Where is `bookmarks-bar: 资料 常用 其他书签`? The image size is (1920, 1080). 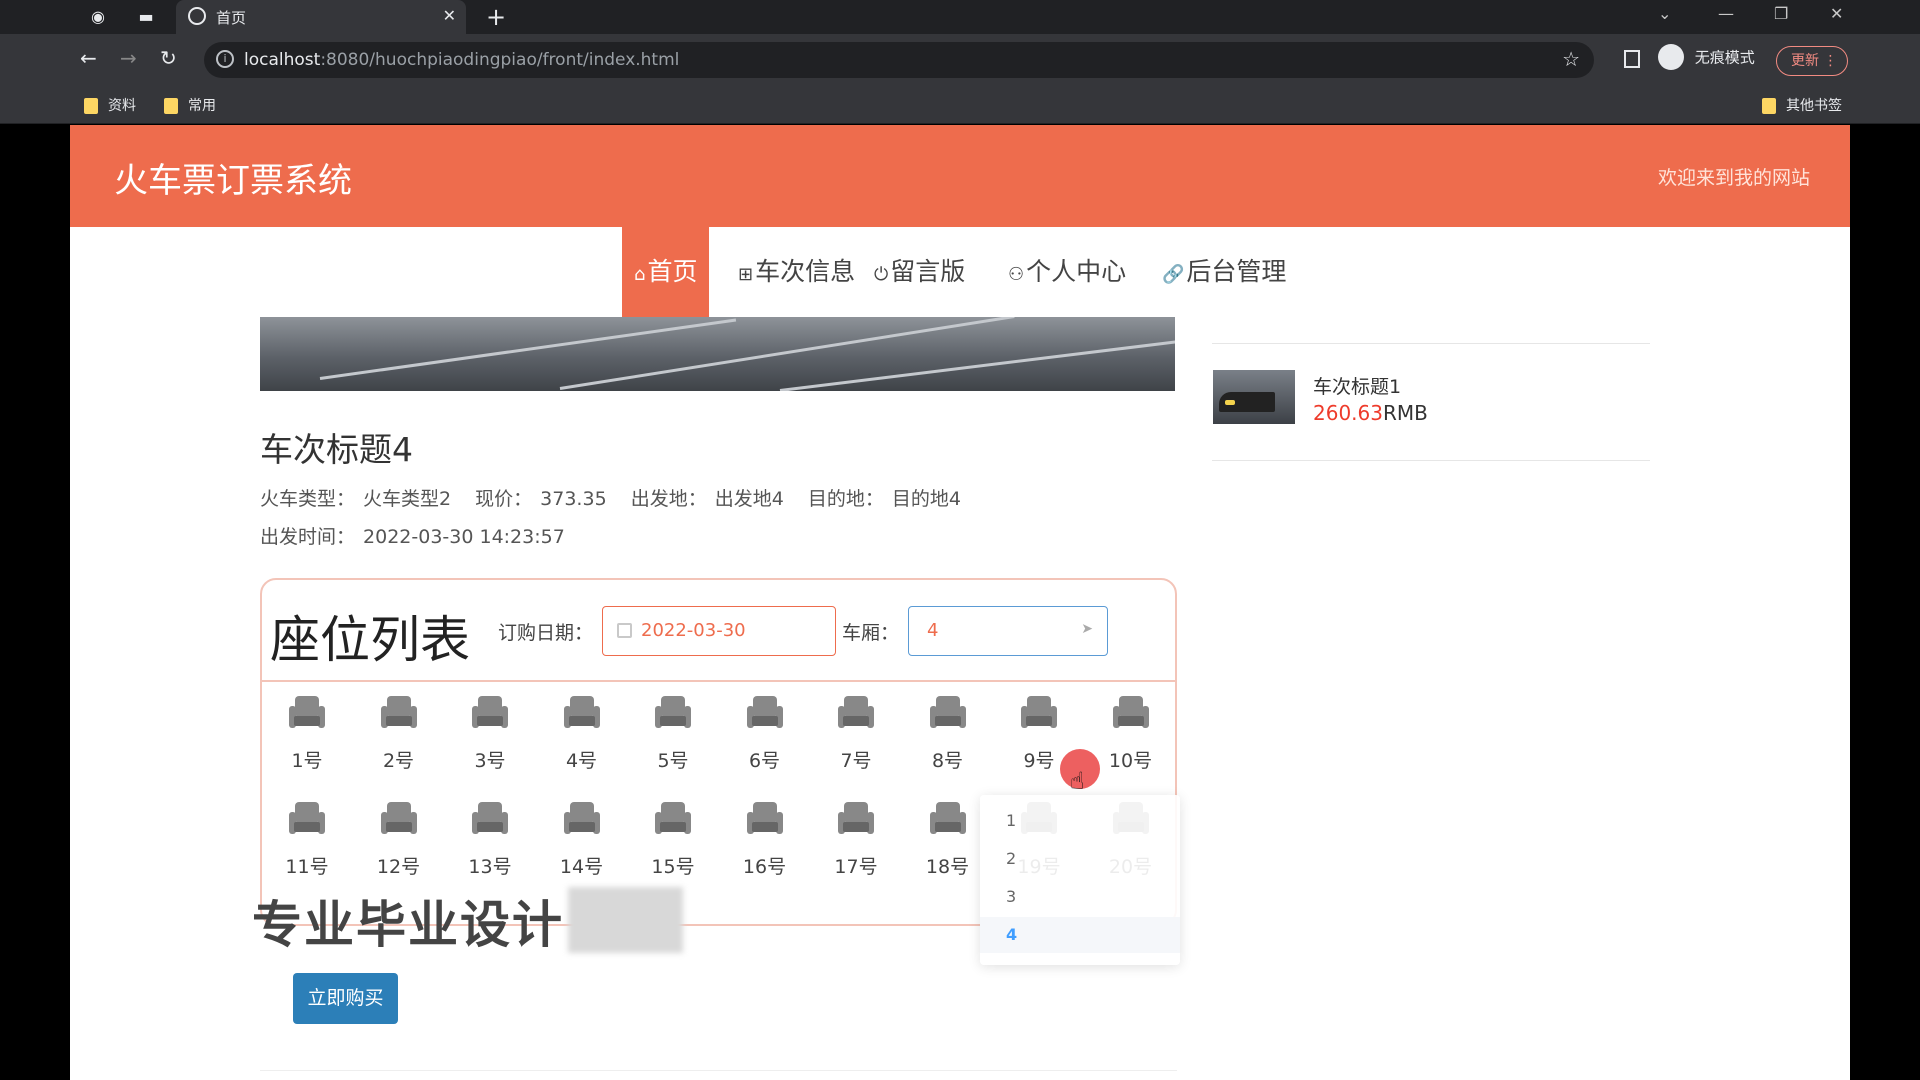
bookmarks-bar: 资料 常用 其他书签 is located at coordinates (960, 105).